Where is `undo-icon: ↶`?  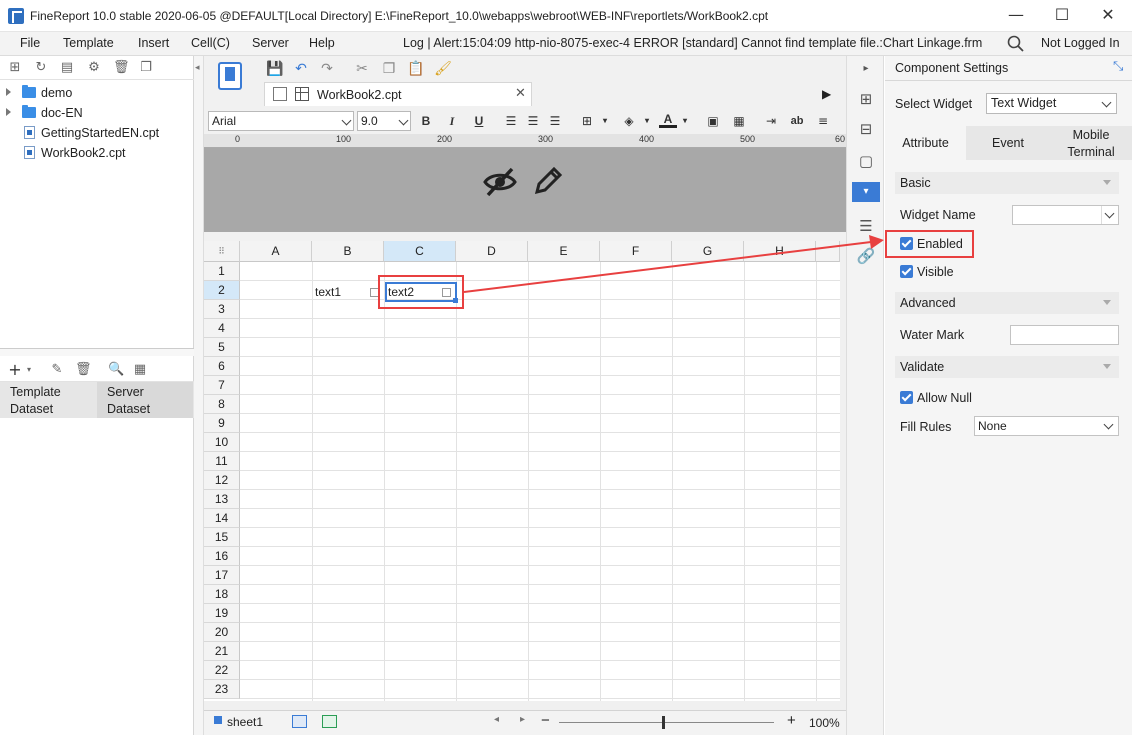 undo-icon: ↶ is located at coordinates (301, 69).